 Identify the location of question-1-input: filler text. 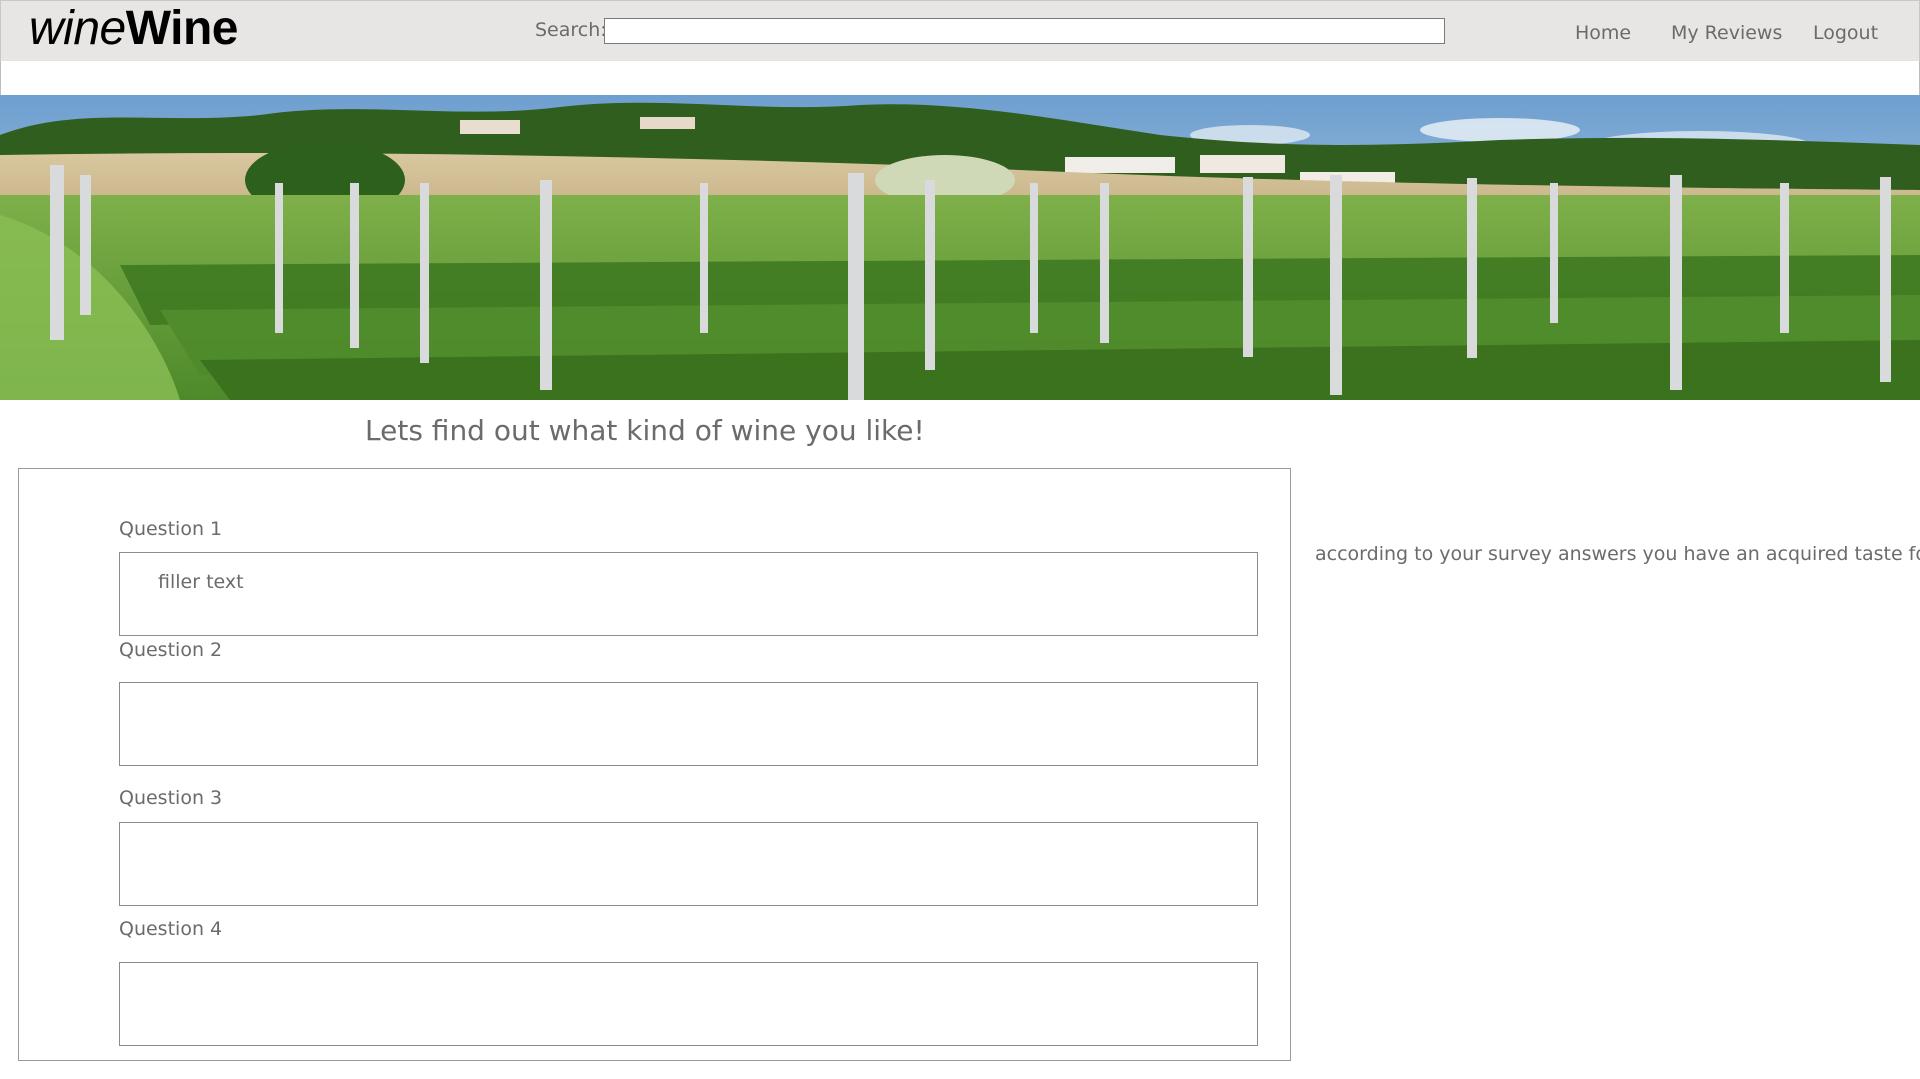
(688, 594).